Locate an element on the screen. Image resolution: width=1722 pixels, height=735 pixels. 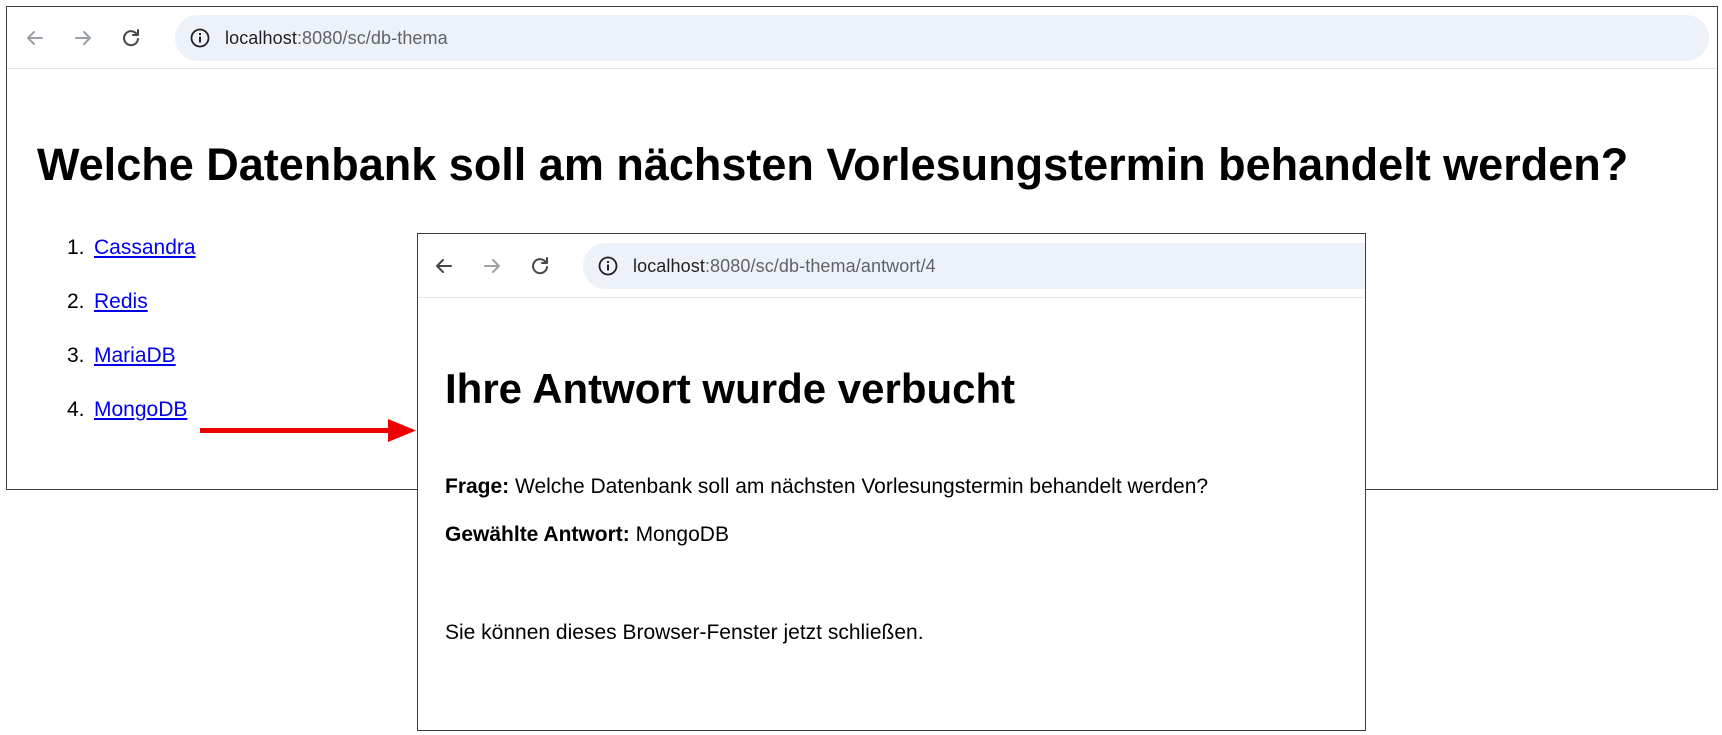
chosen-answer-text: MongoDB is located at coordinates (679, 534).